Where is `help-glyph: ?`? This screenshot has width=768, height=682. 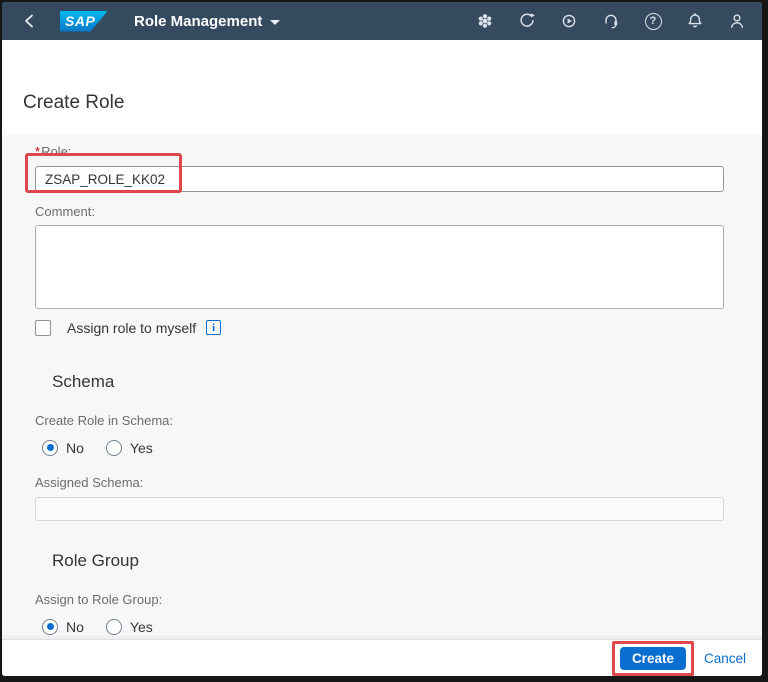
help-glyph: ? is located at coordinates (653, 21).